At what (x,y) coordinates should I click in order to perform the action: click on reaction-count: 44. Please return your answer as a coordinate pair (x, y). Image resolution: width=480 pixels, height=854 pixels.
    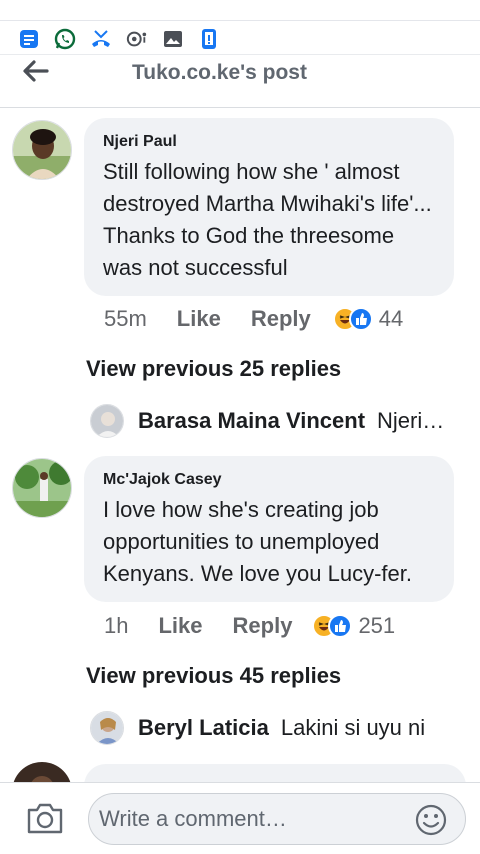
    Looking at the image, I should click on (391, 318).